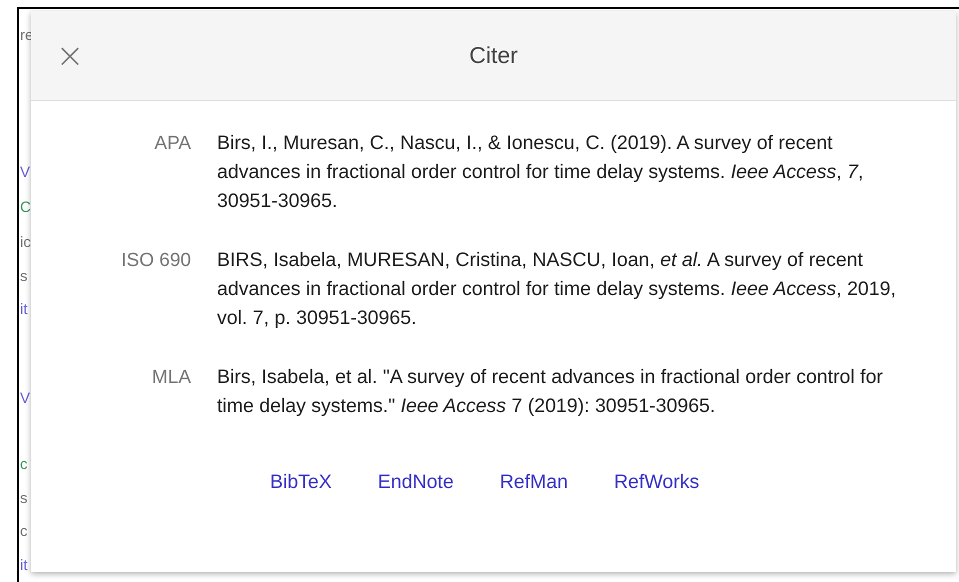 The height and width of the screenshot is (582, 959). I want to click on background-text: C, so click(25, 207).